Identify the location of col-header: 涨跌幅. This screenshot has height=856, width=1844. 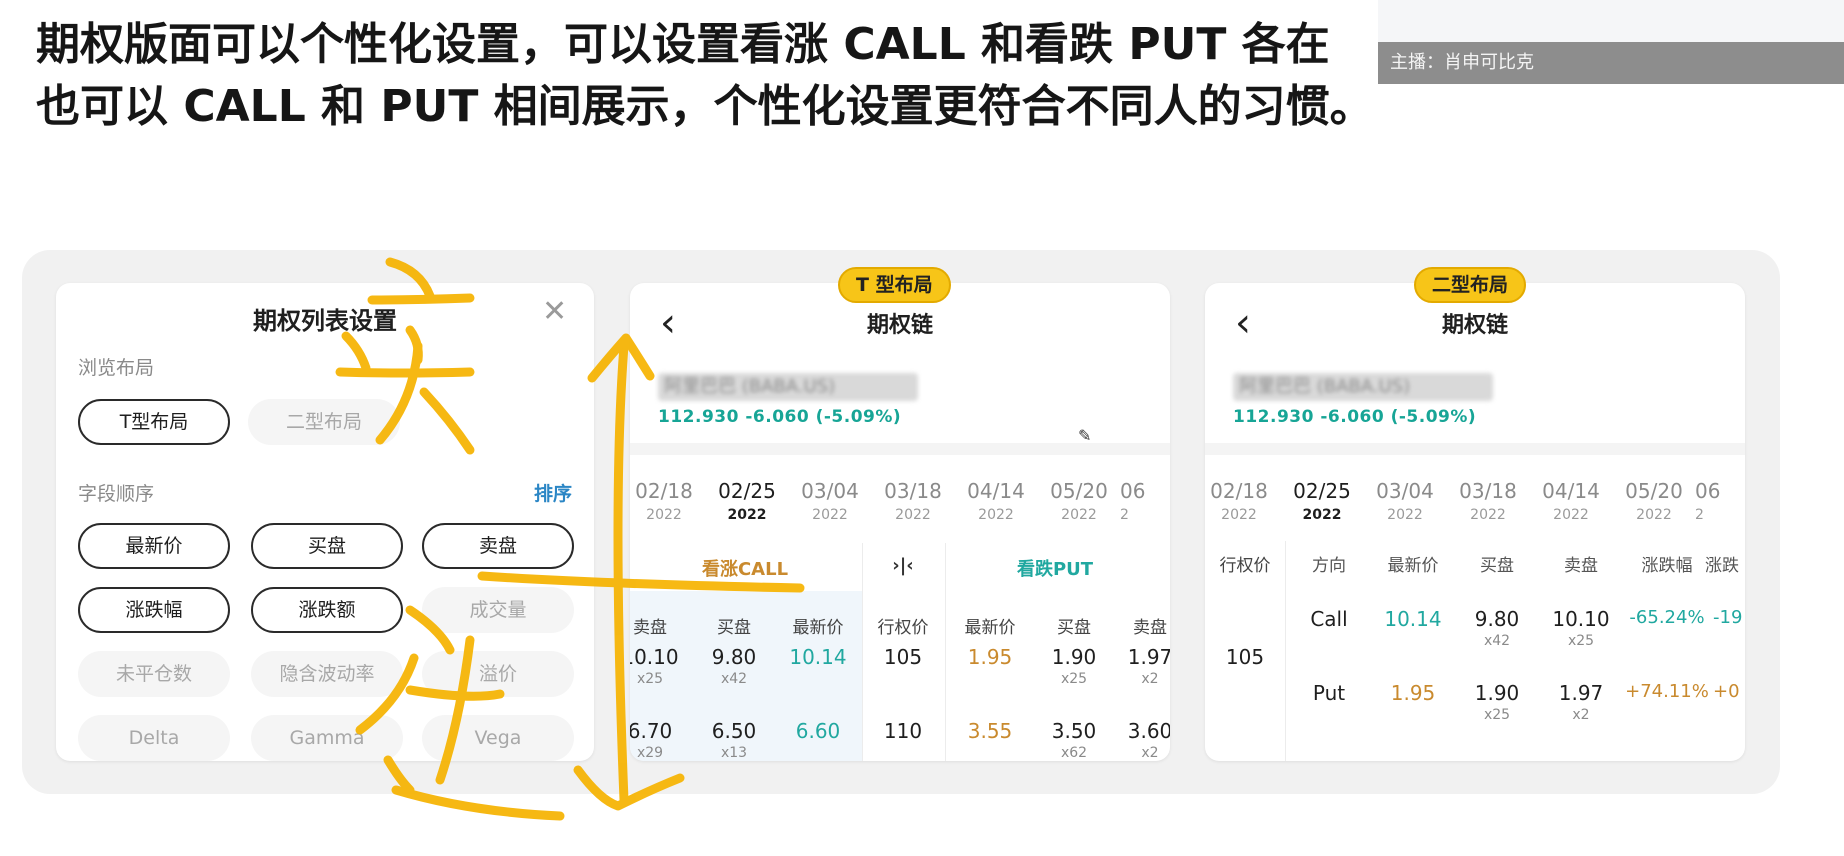
(1667, 566).